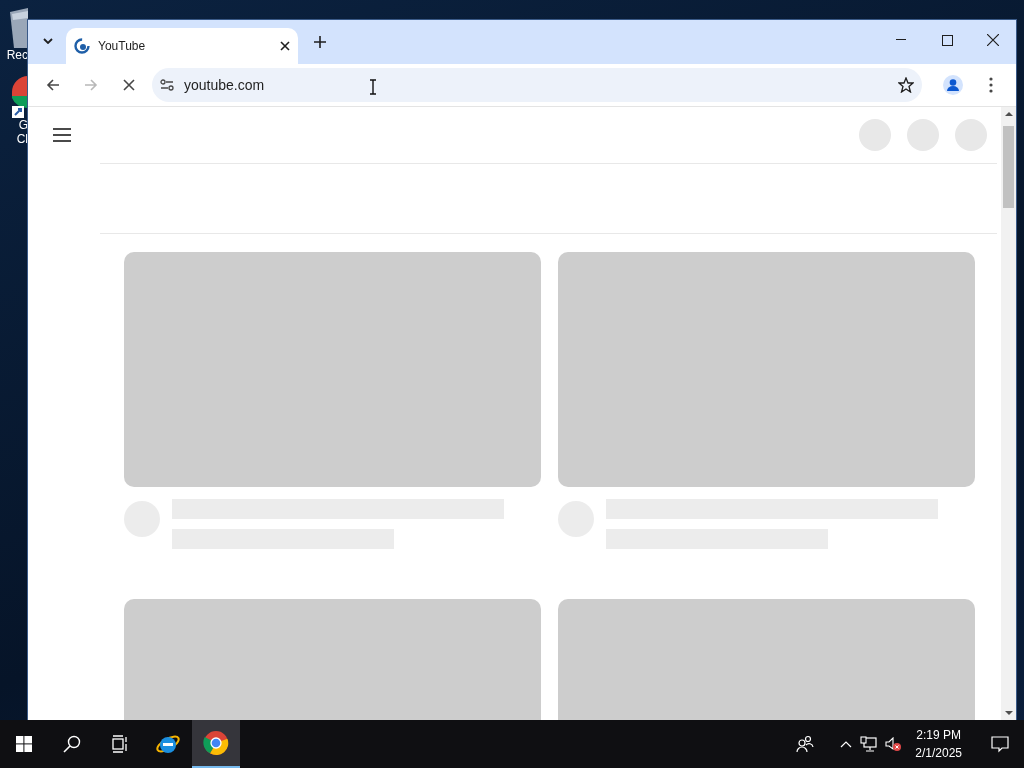 This screenshot has height=768, width=1024. I want to click on desktop-icon-label: G, so click(23, 125).